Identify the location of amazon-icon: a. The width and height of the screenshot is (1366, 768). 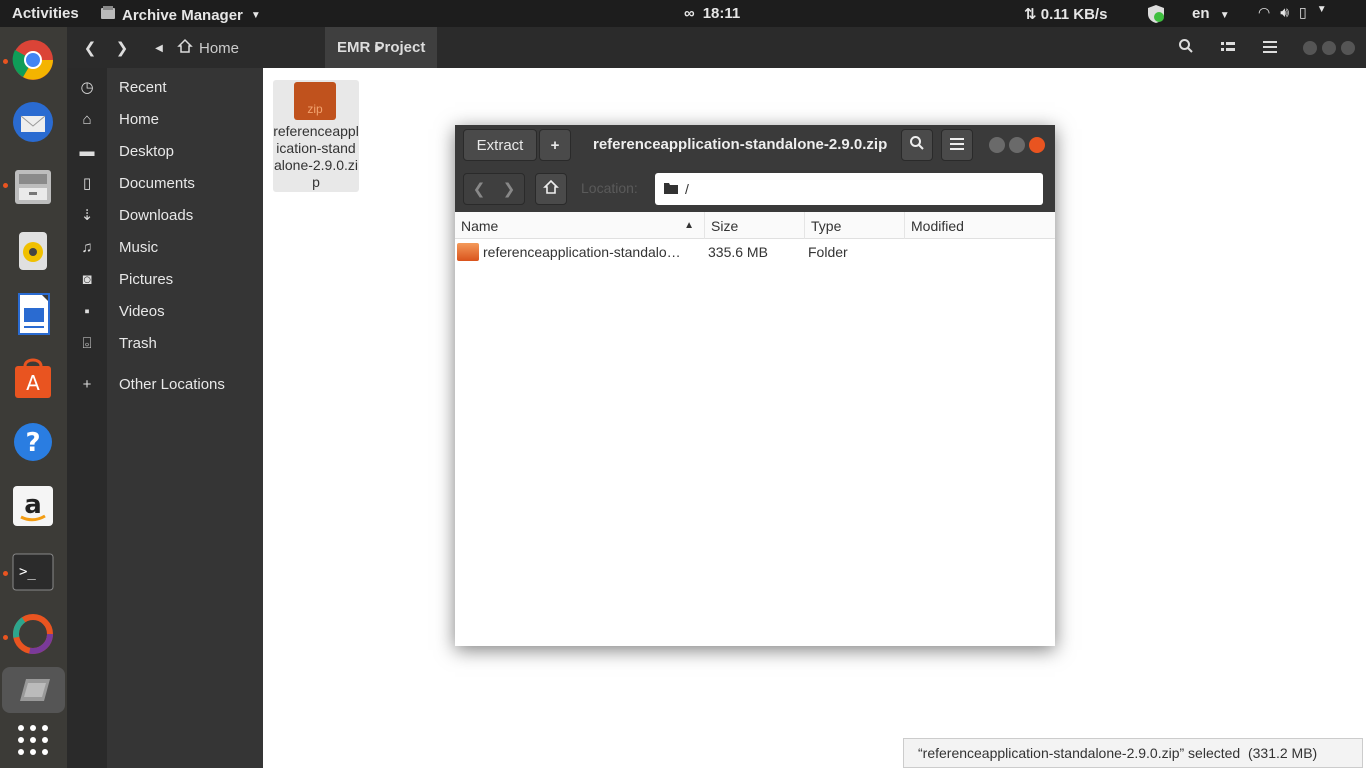
(33, 506).